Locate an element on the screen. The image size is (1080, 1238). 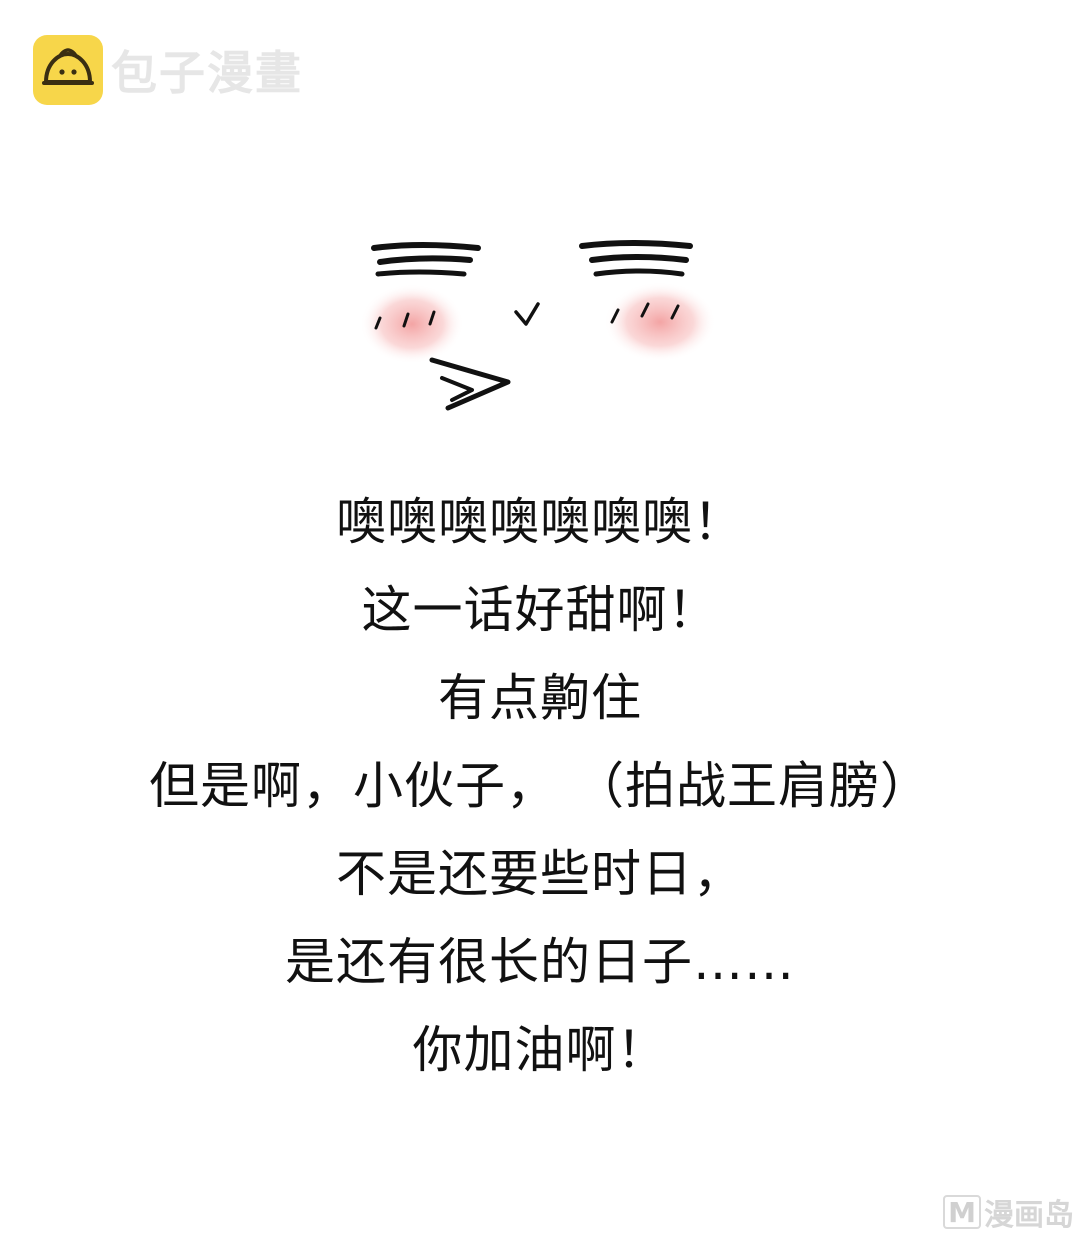
message-line: 有点齁住 is located at coordinates (540, 698).